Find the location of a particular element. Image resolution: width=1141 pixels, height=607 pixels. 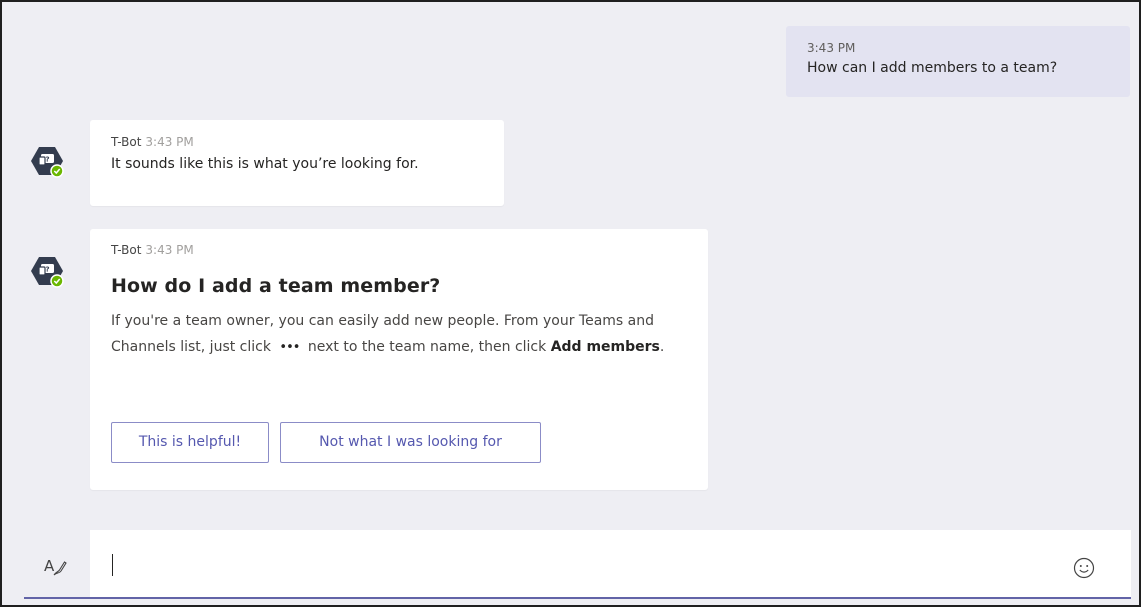

helpful-button: This is helpful! is located at coordinates (190, 442).